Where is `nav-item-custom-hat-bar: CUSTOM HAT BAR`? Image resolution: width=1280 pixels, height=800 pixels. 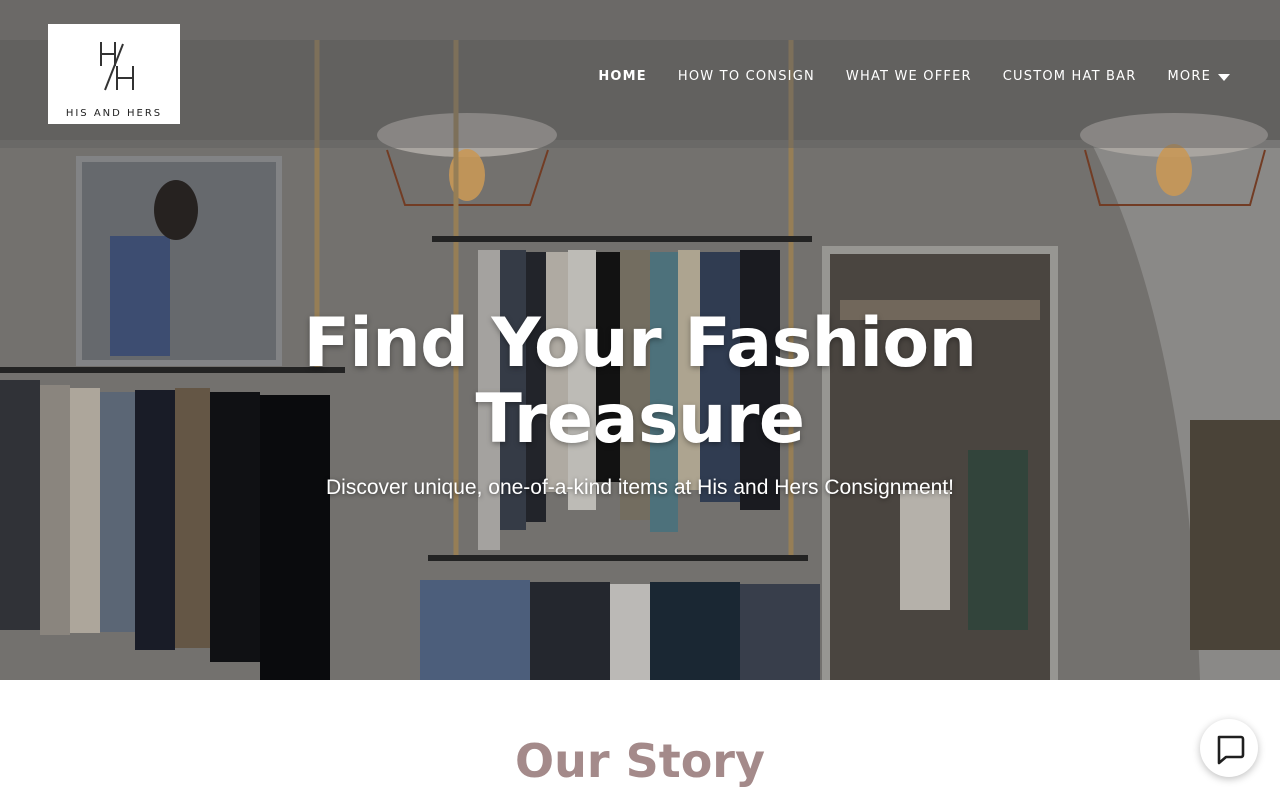
nav-item-custom-hat-bar: CUSTOM HAT BAR is located at coordinates (1070, 77).